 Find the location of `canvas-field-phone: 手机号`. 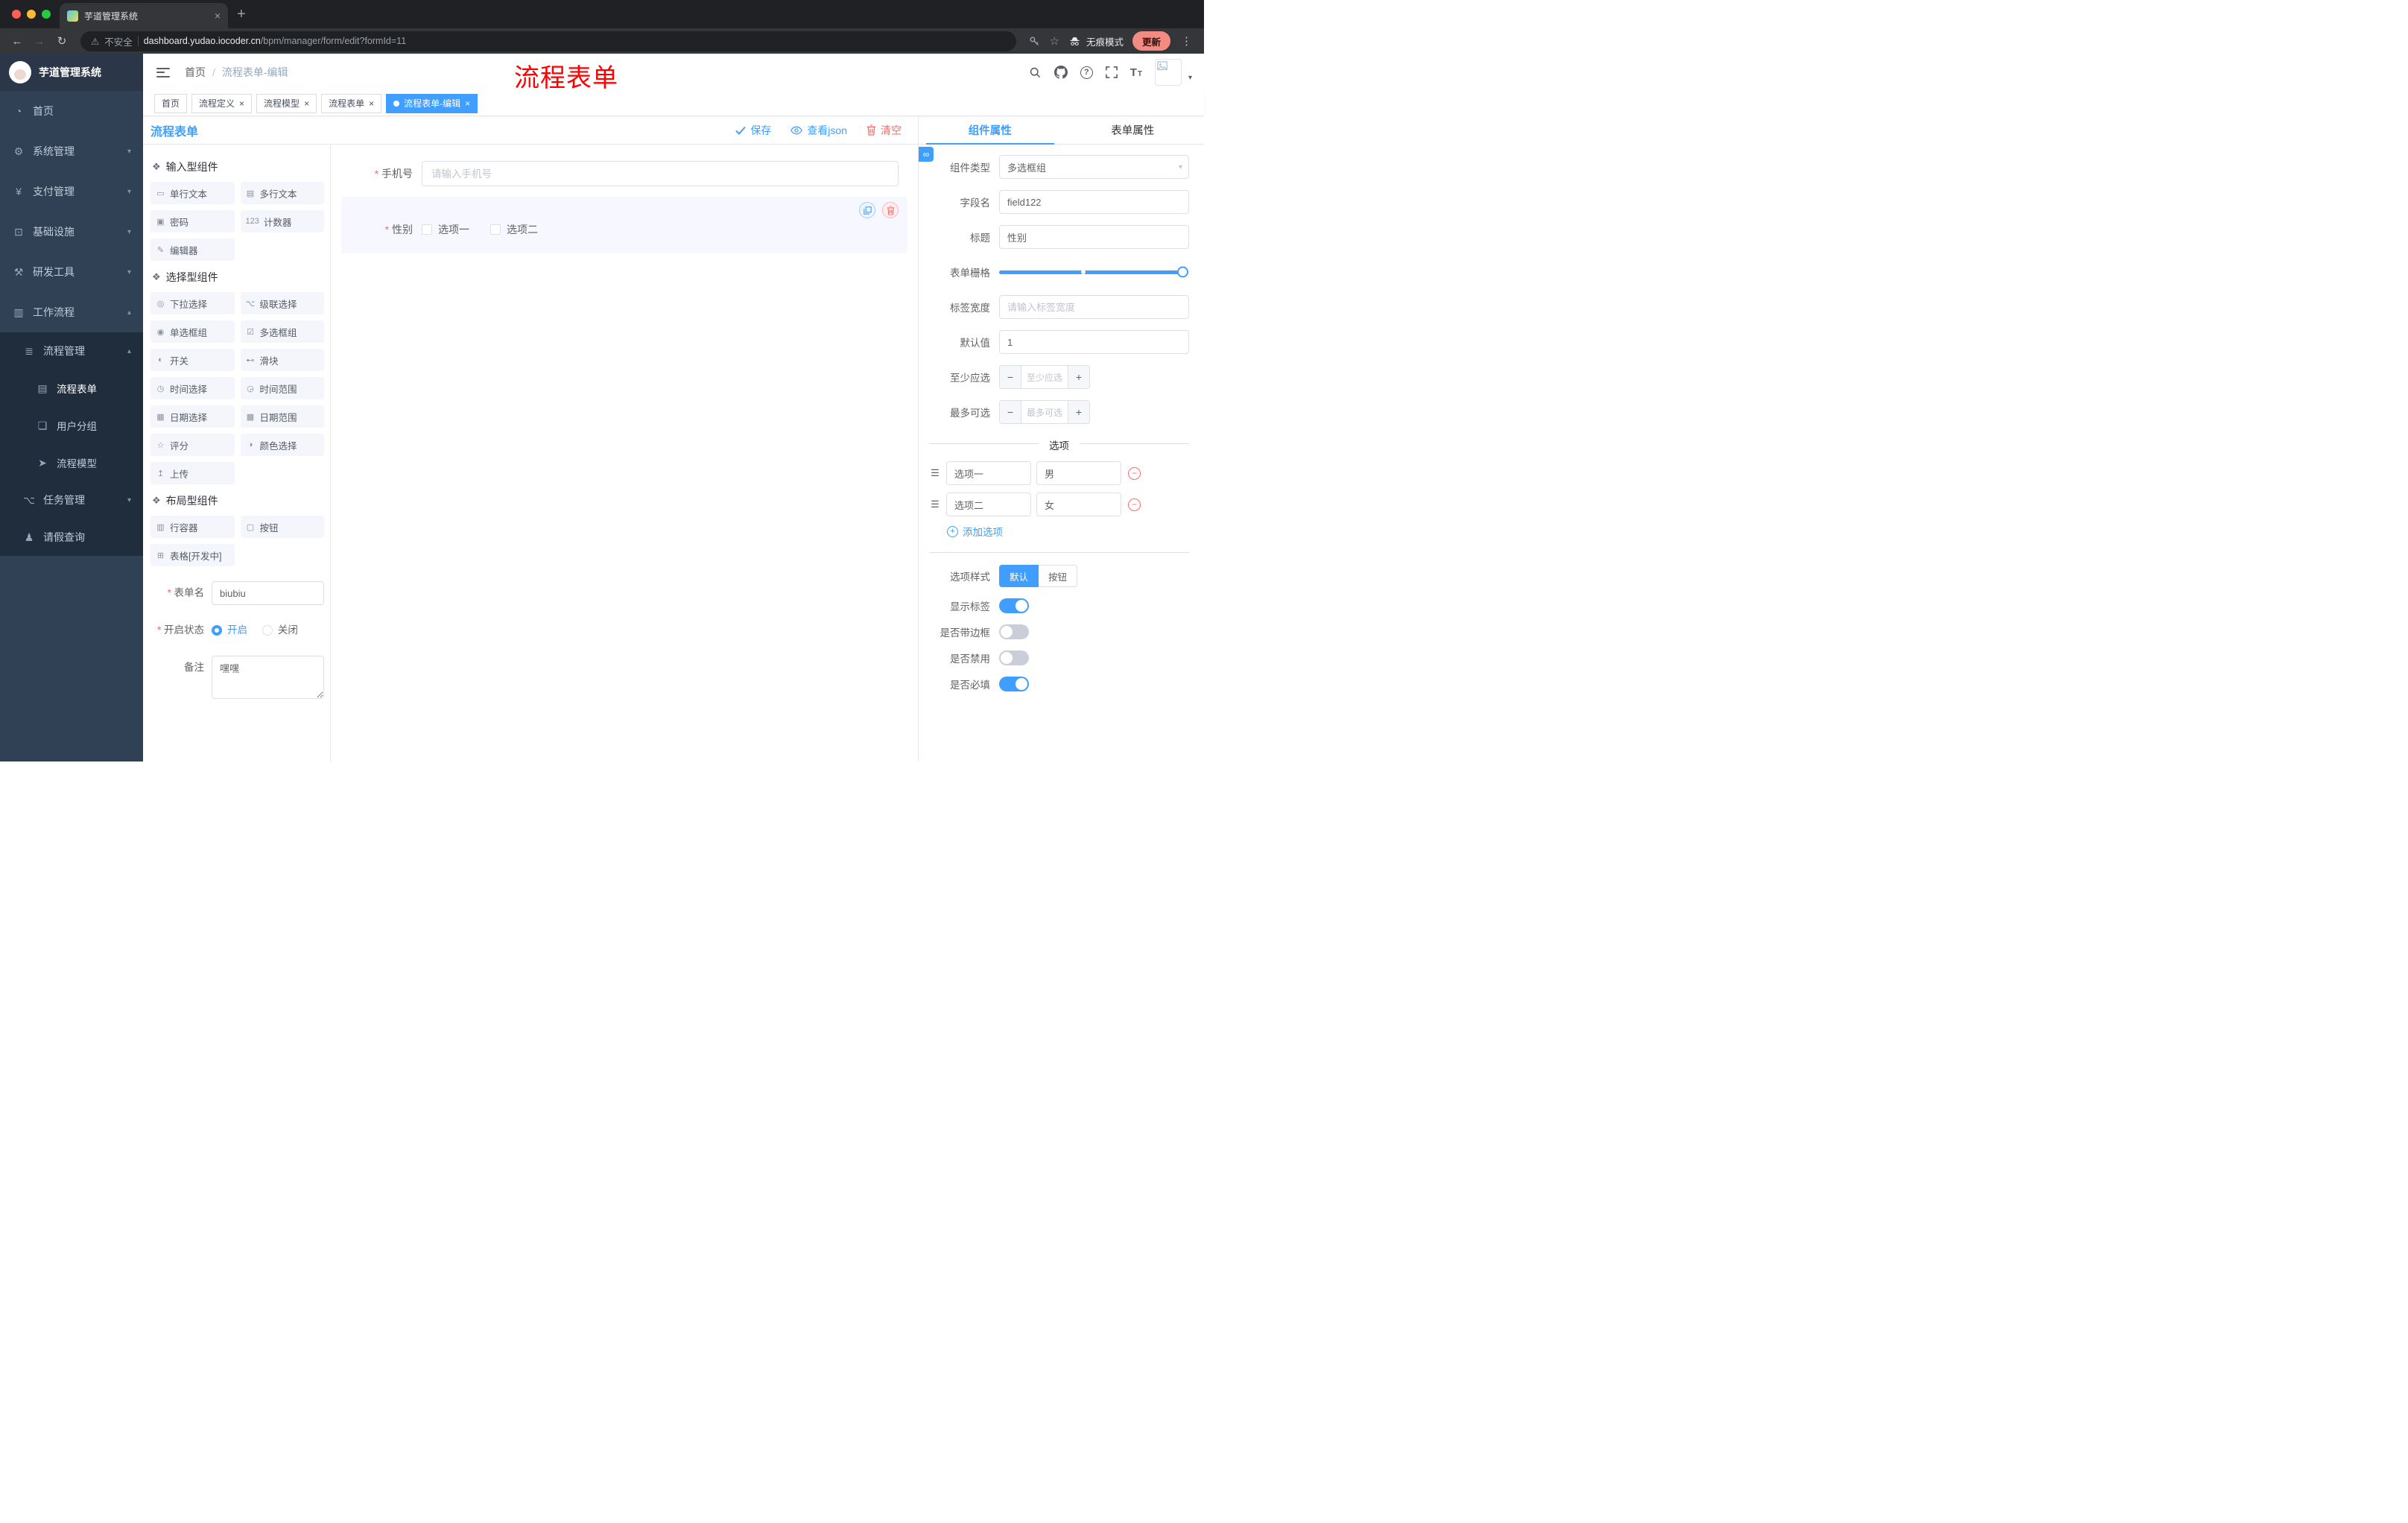

canvas-field-phone: 手机号 is located at coordinates (624, 174).